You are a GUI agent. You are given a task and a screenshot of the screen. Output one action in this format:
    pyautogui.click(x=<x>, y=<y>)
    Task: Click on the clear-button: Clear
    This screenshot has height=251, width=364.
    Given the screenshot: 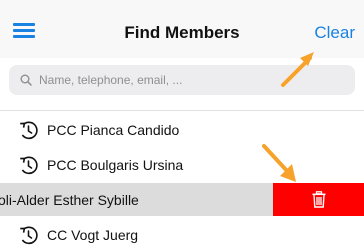 What is the action you would take?
    pyautogui.click(x=334, y=33)
    